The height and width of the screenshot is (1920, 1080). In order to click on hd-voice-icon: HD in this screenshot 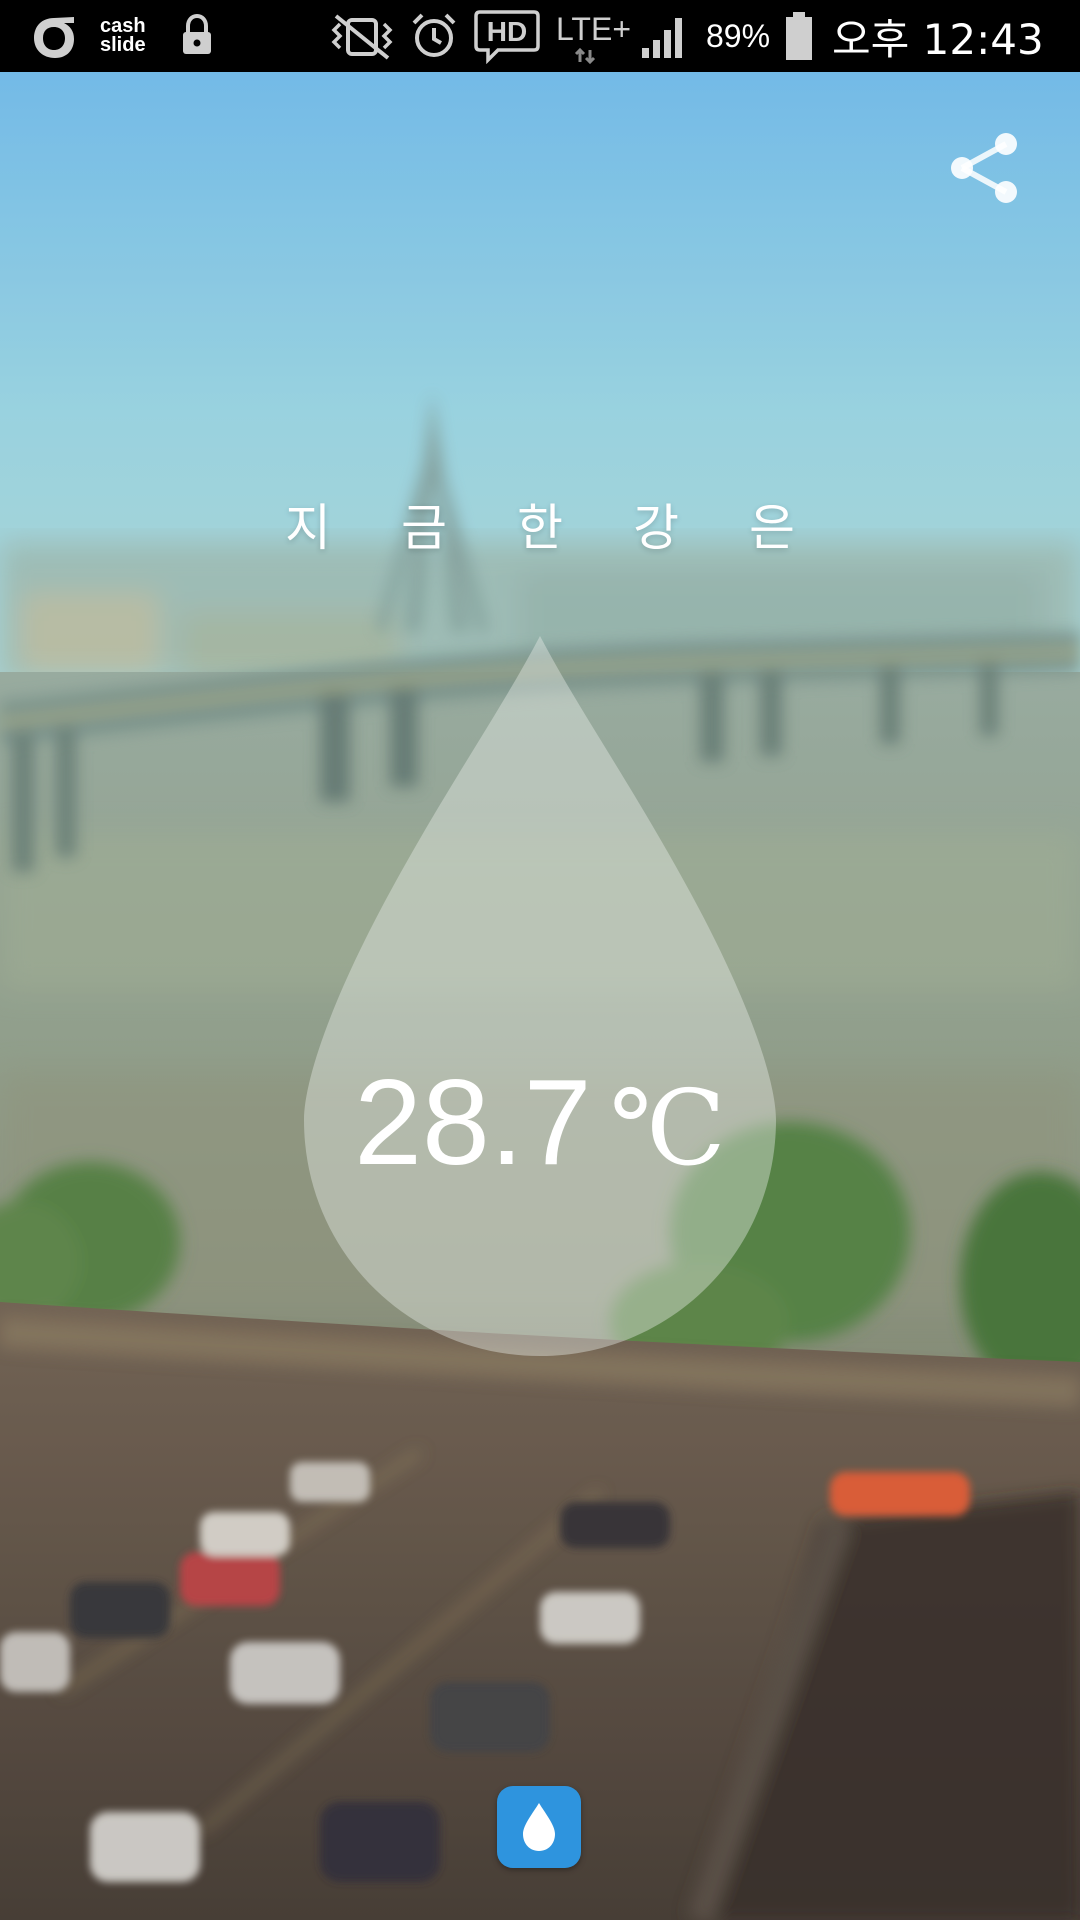, I will do `click(507, 36)`.